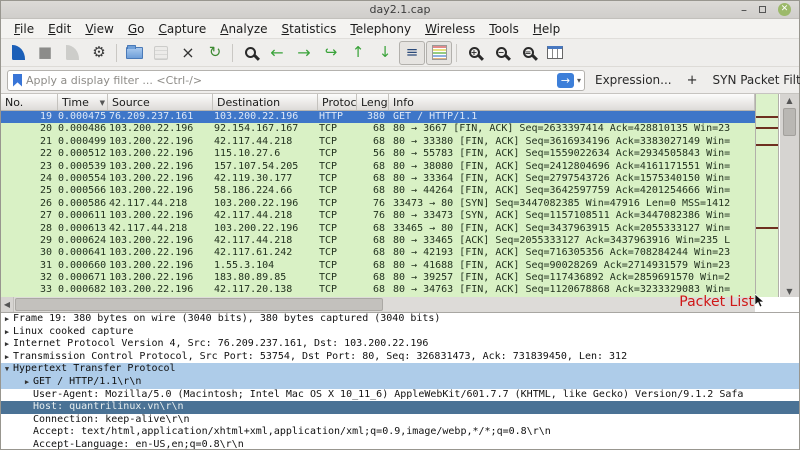 The width and height of the screenshot is (800, 450). I want to click on menu-capture: Capture, so click(182, 29).